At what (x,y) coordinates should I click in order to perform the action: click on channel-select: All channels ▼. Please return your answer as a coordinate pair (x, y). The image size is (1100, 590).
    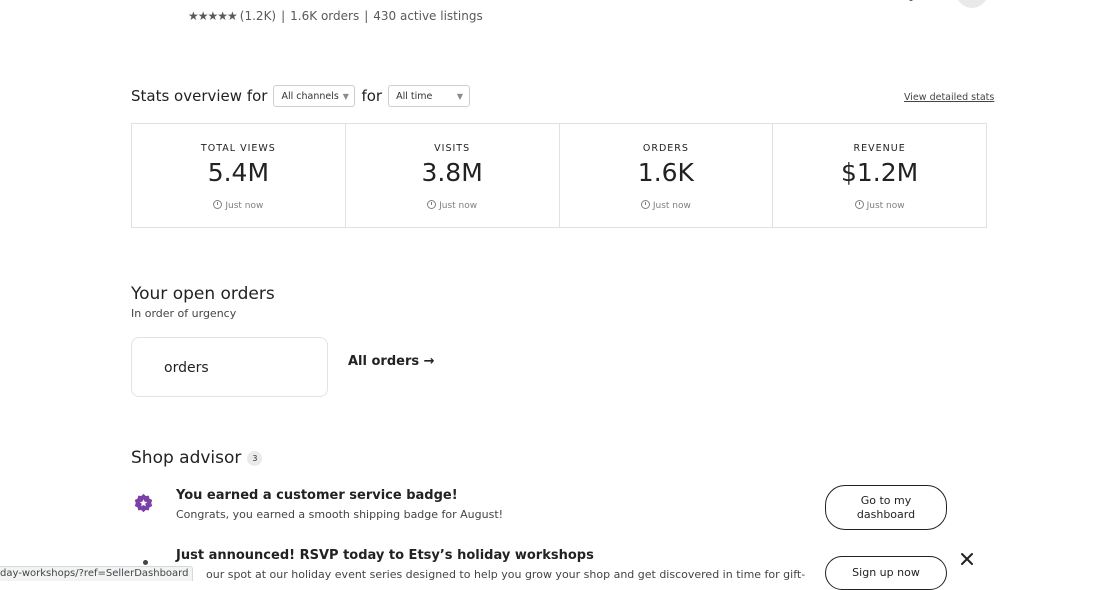
    Looking at the image, I should click on (314, 96).